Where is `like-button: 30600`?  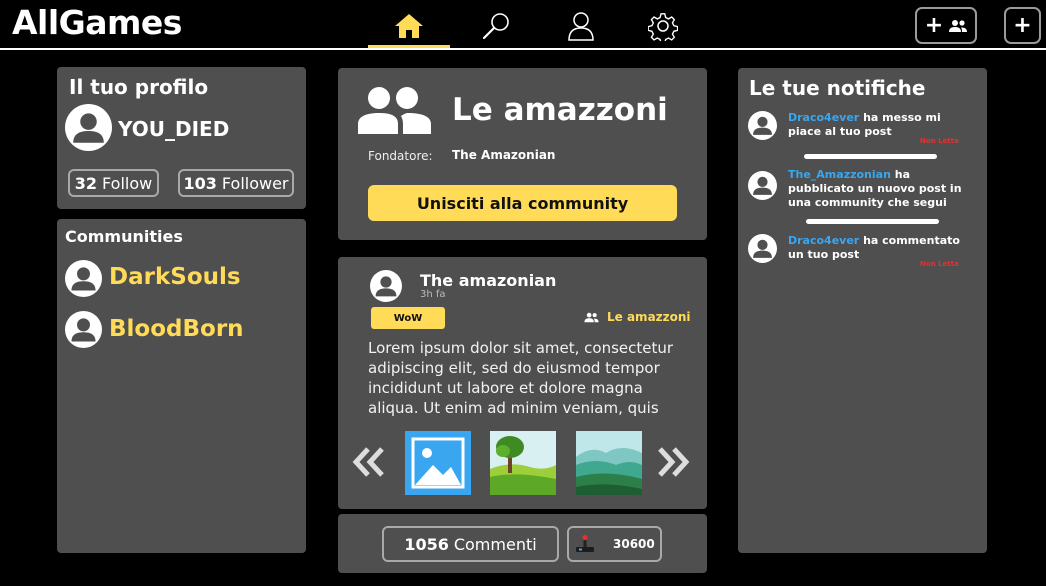
like-button: 30600 is located at coordinates (614, 544).